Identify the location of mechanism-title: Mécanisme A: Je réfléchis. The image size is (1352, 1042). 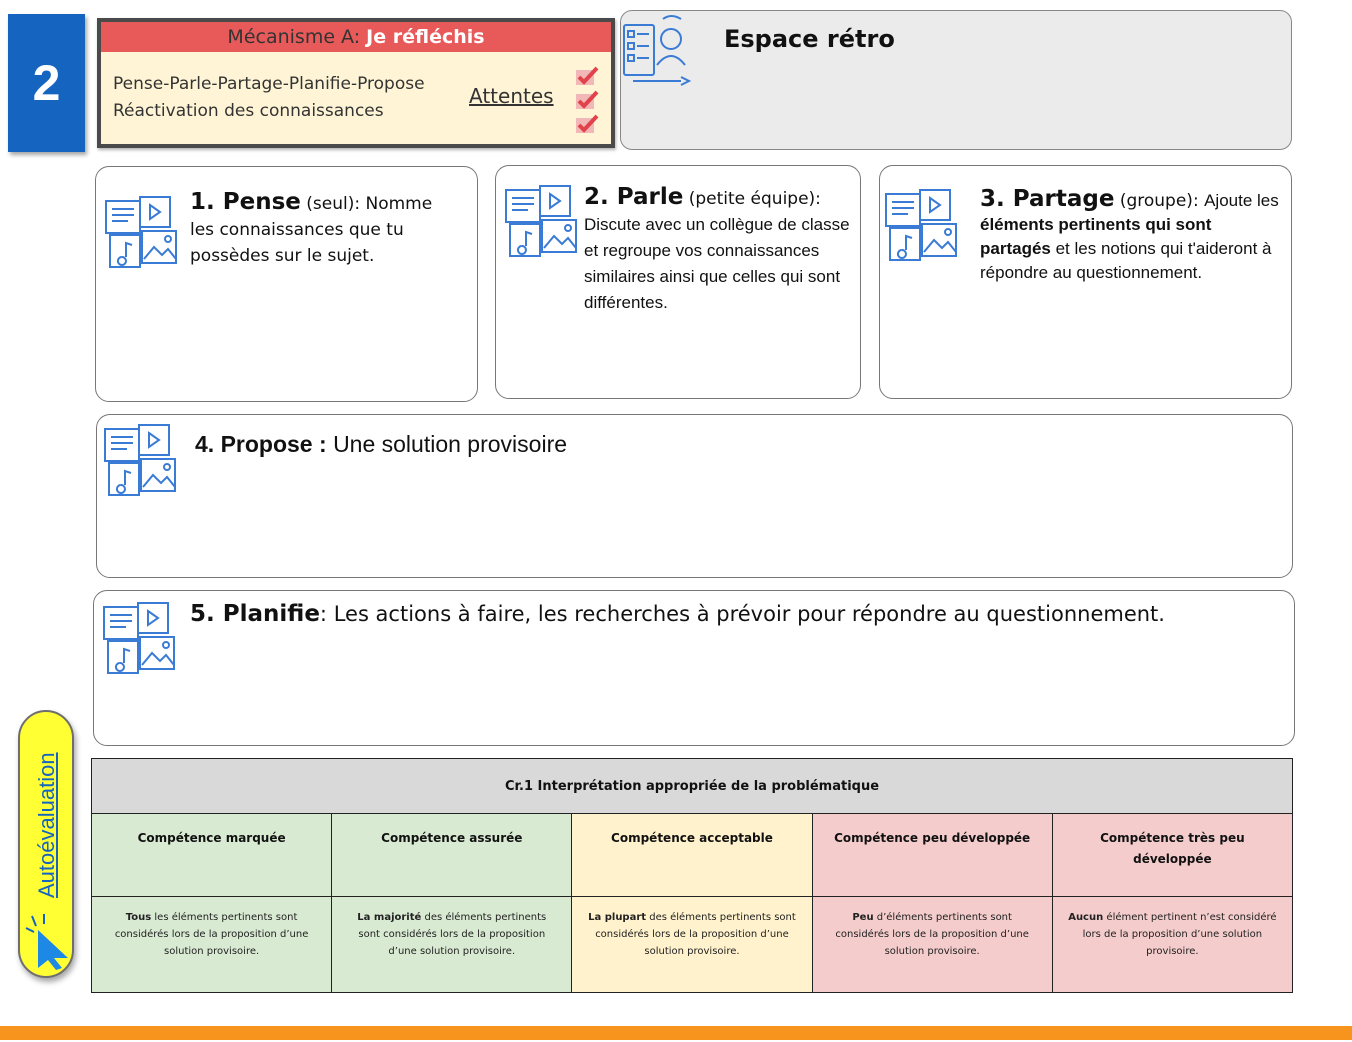
(356, 37).